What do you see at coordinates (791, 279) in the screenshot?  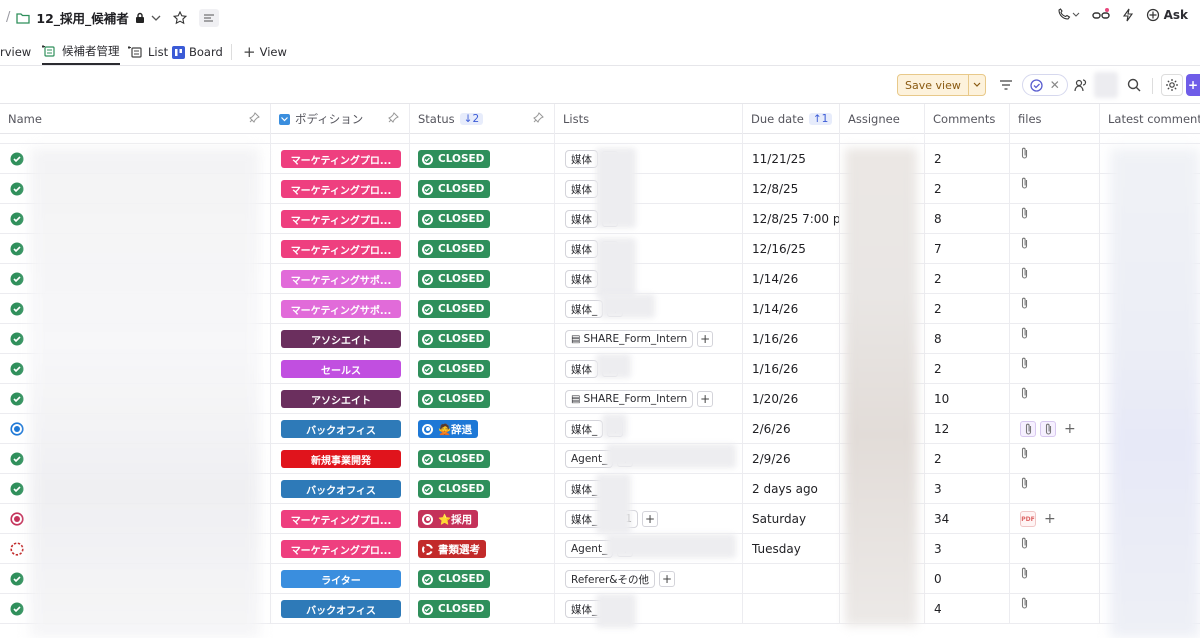 I see `cell-due-date: 1/14/26` at bounding box center [791, 279].